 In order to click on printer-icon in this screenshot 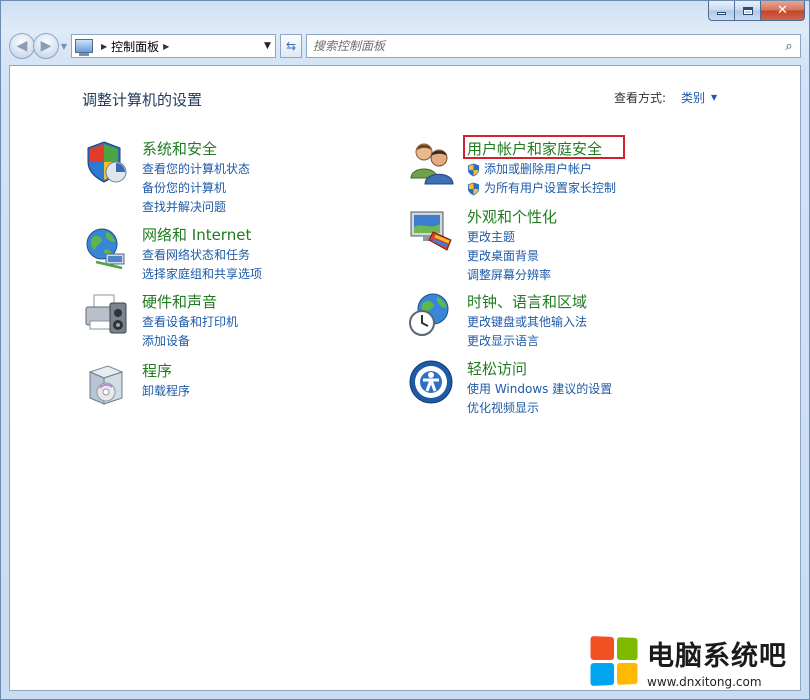, I will do `click(106, 314)`.